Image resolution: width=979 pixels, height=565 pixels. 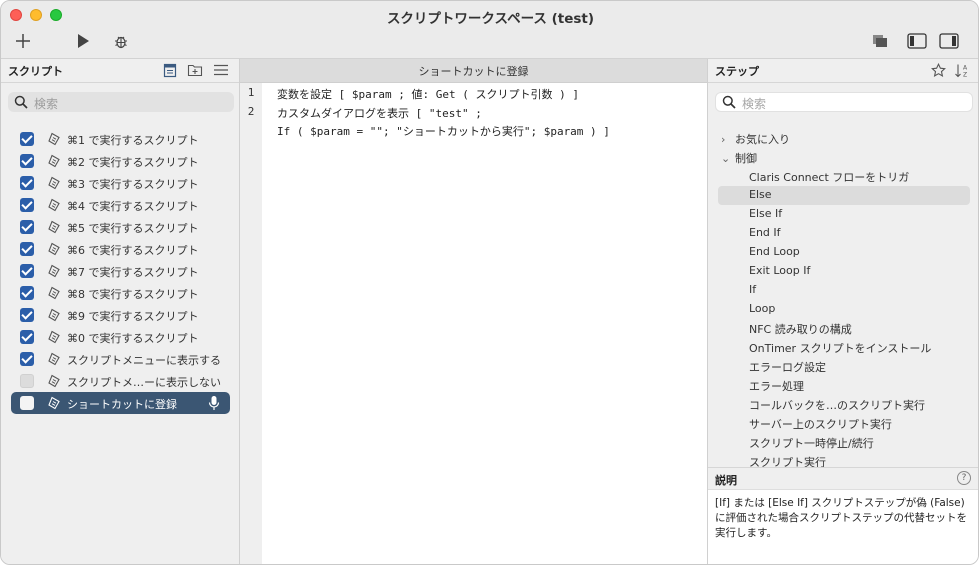 I want to click on step-item: コールバックを…のスクリプト実行, so click(x=844, y=404).